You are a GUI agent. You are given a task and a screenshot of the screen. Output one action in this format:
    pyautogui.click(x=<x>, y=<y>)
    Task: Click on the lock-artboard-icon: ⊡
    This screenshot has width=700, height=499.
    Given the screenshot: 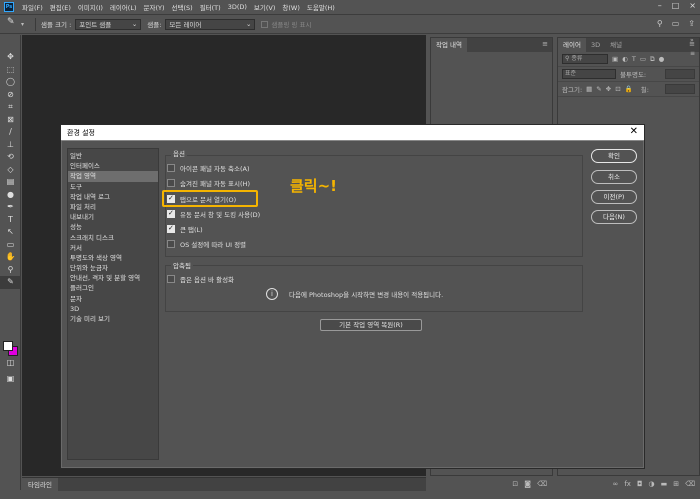 What is the action you would take?
    pyautogui.click(x=617, y=89)
    